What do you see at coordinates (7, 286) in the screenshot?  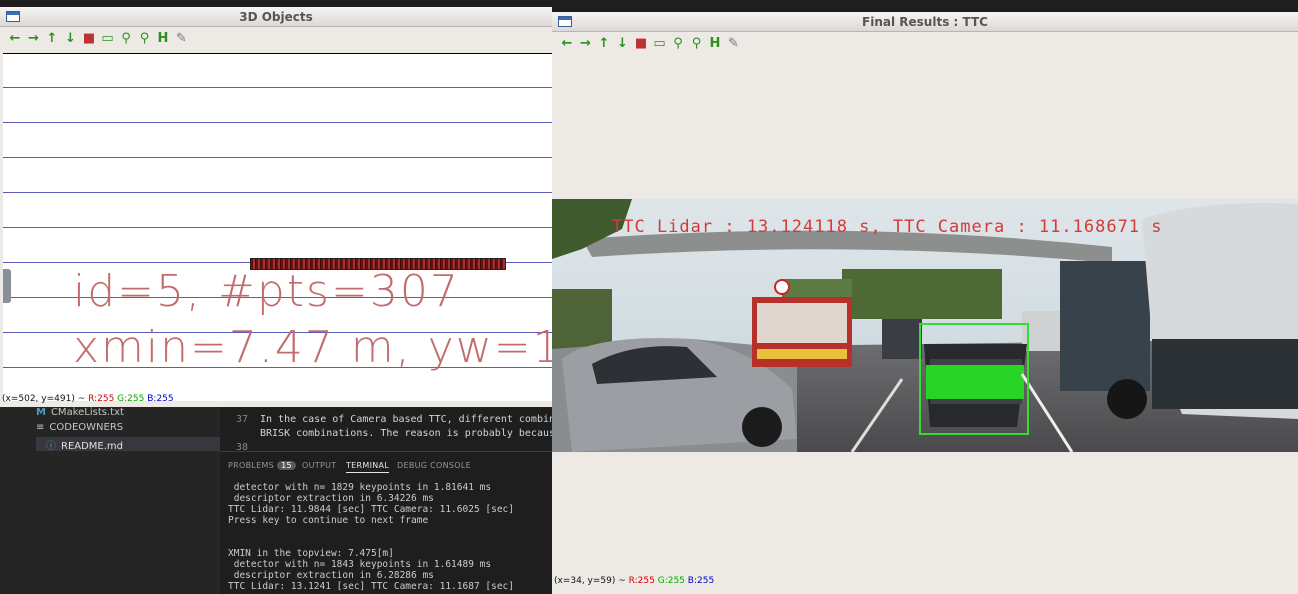 I see `side-handle` at bounding box center [7, 286].